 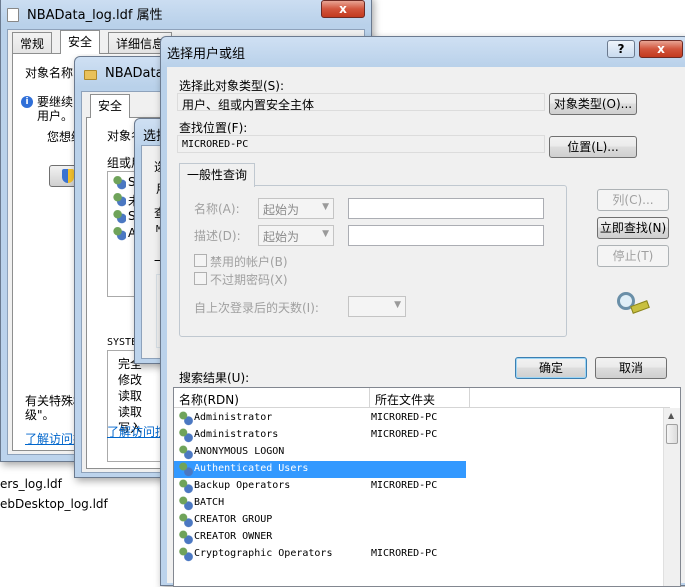 I want to click on ok-button: 确定, so click(x=551, y=368).